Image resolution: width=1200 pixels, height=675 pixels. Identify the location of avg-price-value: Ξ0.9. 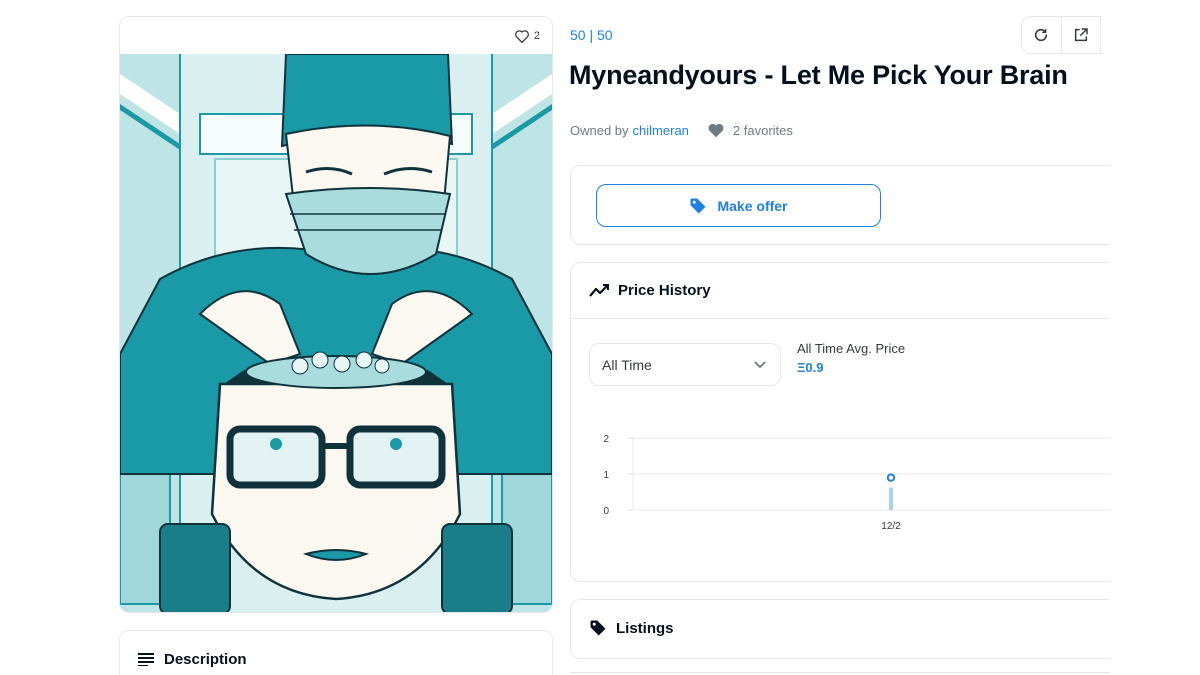
(810, 367).